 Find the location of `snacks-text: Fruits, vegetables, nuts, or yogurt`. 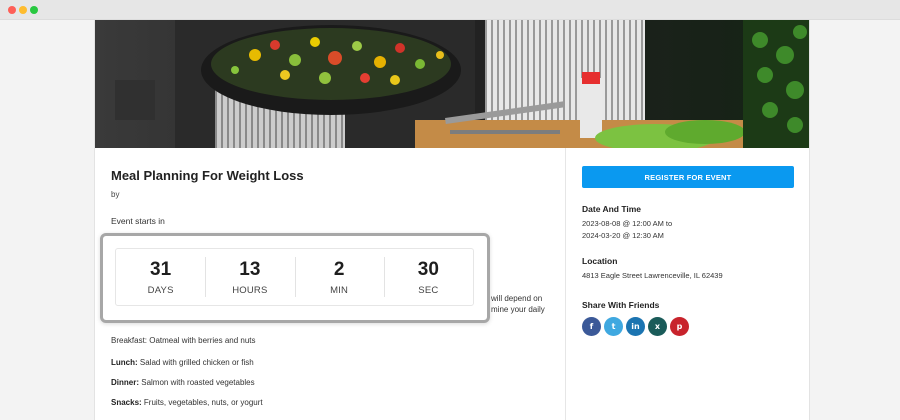

snacks-text: Fruits, vegetables, nuts, or yogurt is located at coordinates (203, 402).